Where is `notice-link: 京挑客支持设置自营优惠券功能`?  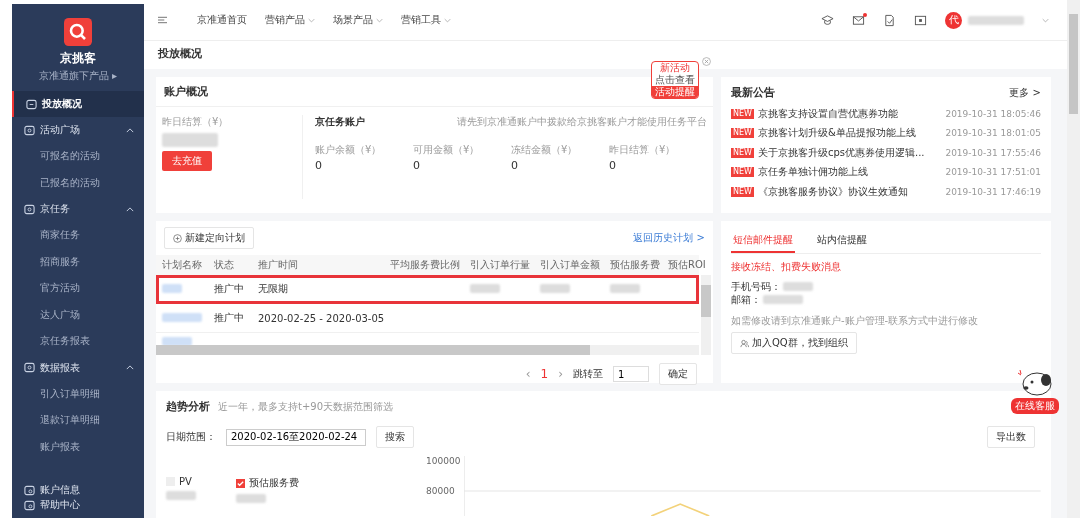 notice-link: 京挑客支持设置自营优惠券功能 is located at coordinates (849, 113).